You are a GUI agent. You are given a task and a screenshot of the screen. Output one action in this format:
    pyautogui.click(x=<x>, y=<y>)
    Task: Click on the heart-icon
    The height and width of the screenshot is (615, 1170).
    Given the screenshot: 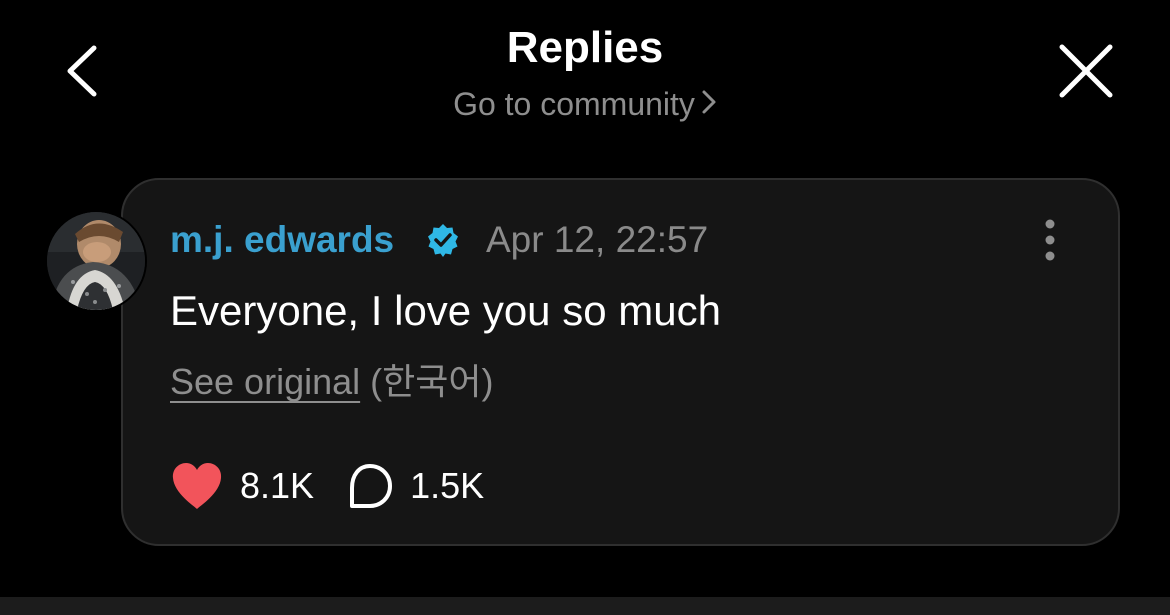 What is the action you would take?
    pyautogui.click(x=197, y=486)
    